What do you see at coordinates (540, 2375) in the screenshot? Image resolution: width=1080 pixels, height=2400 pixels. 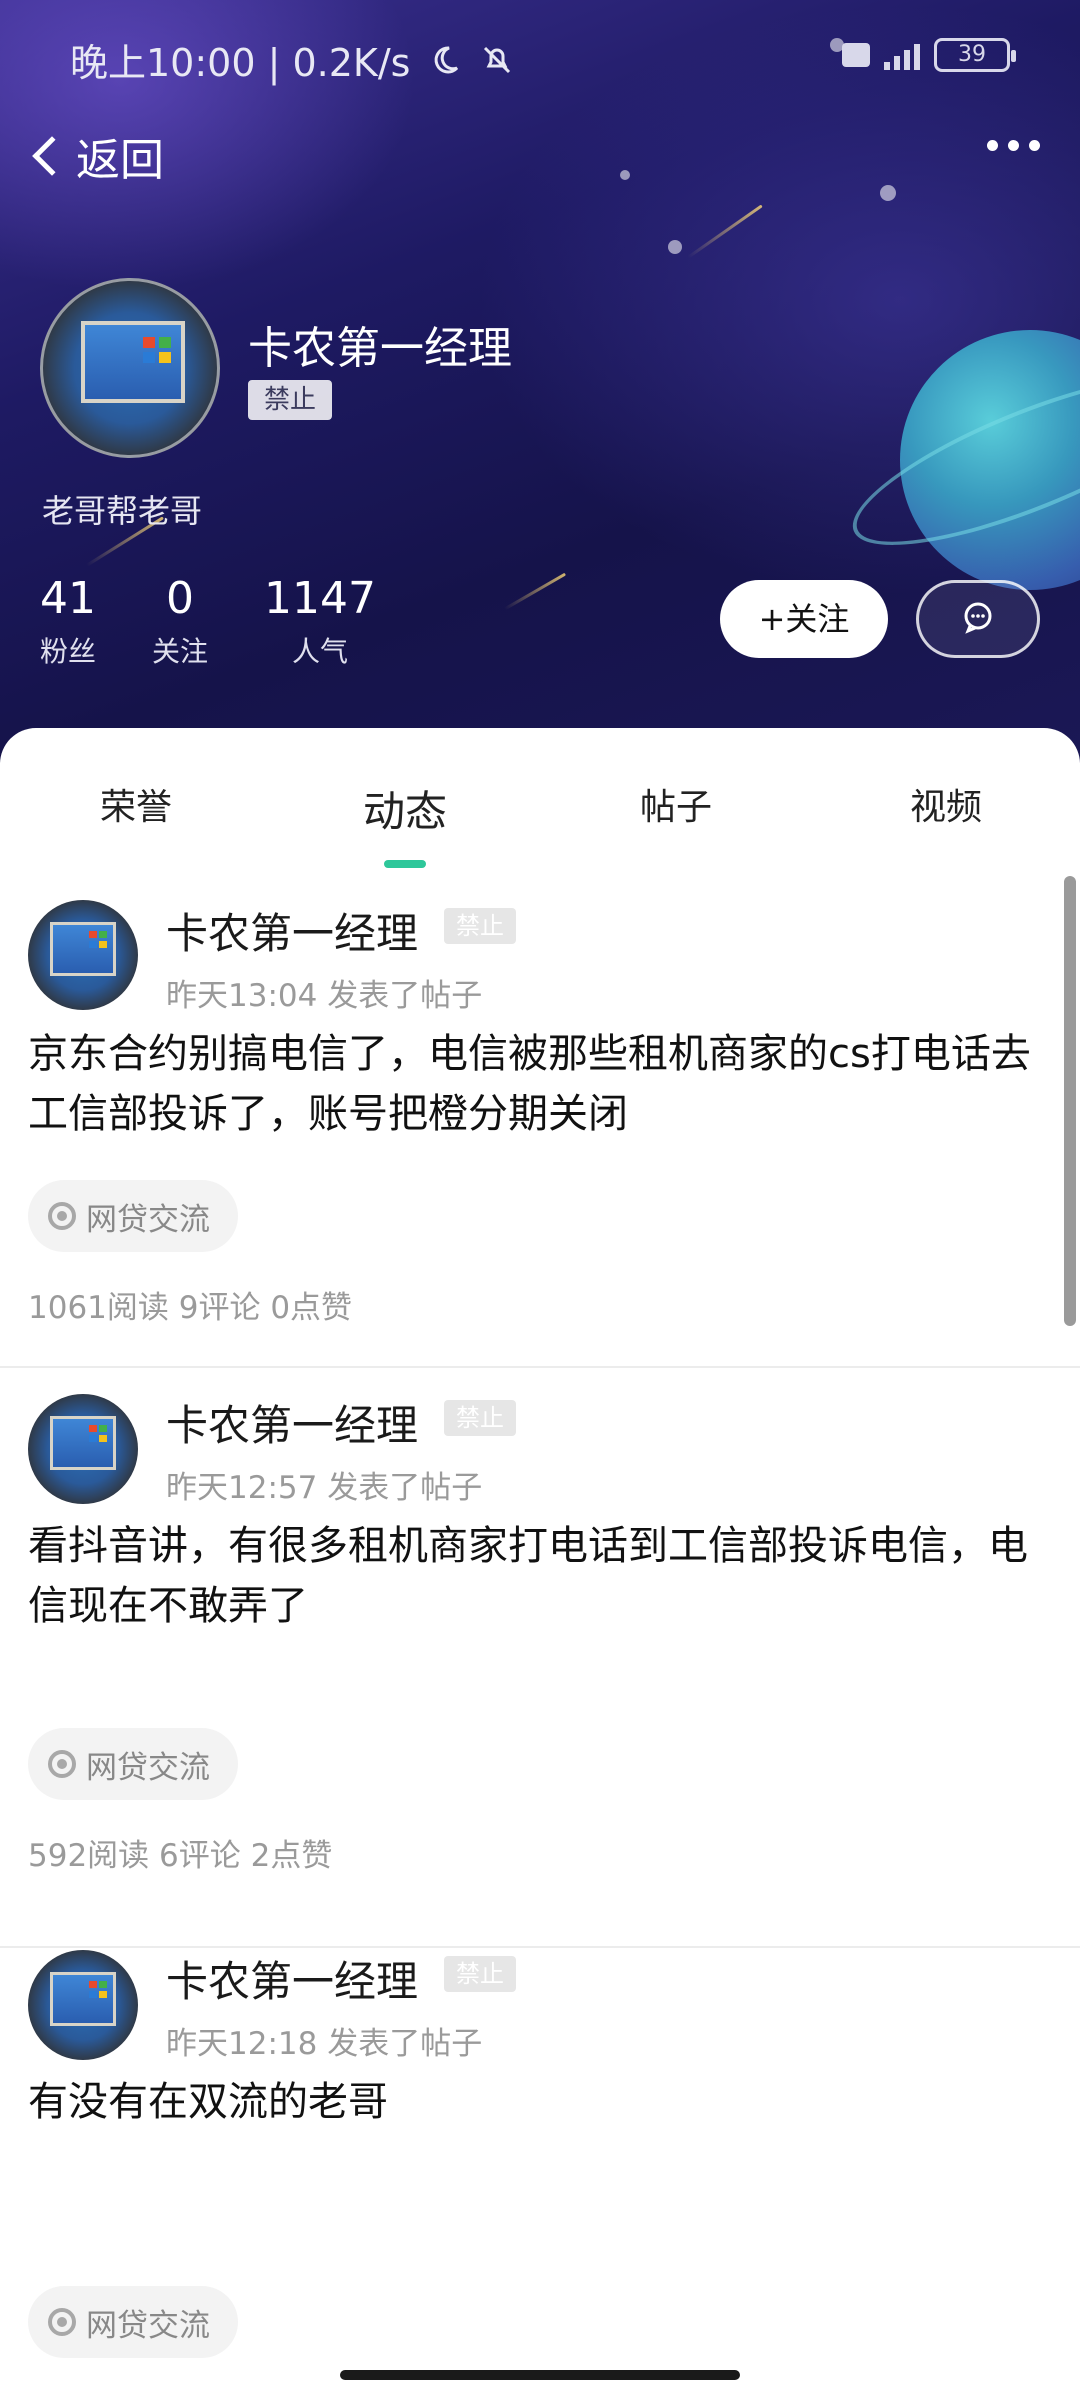 I see `home-indicator` at bounding box center [540, 2375].